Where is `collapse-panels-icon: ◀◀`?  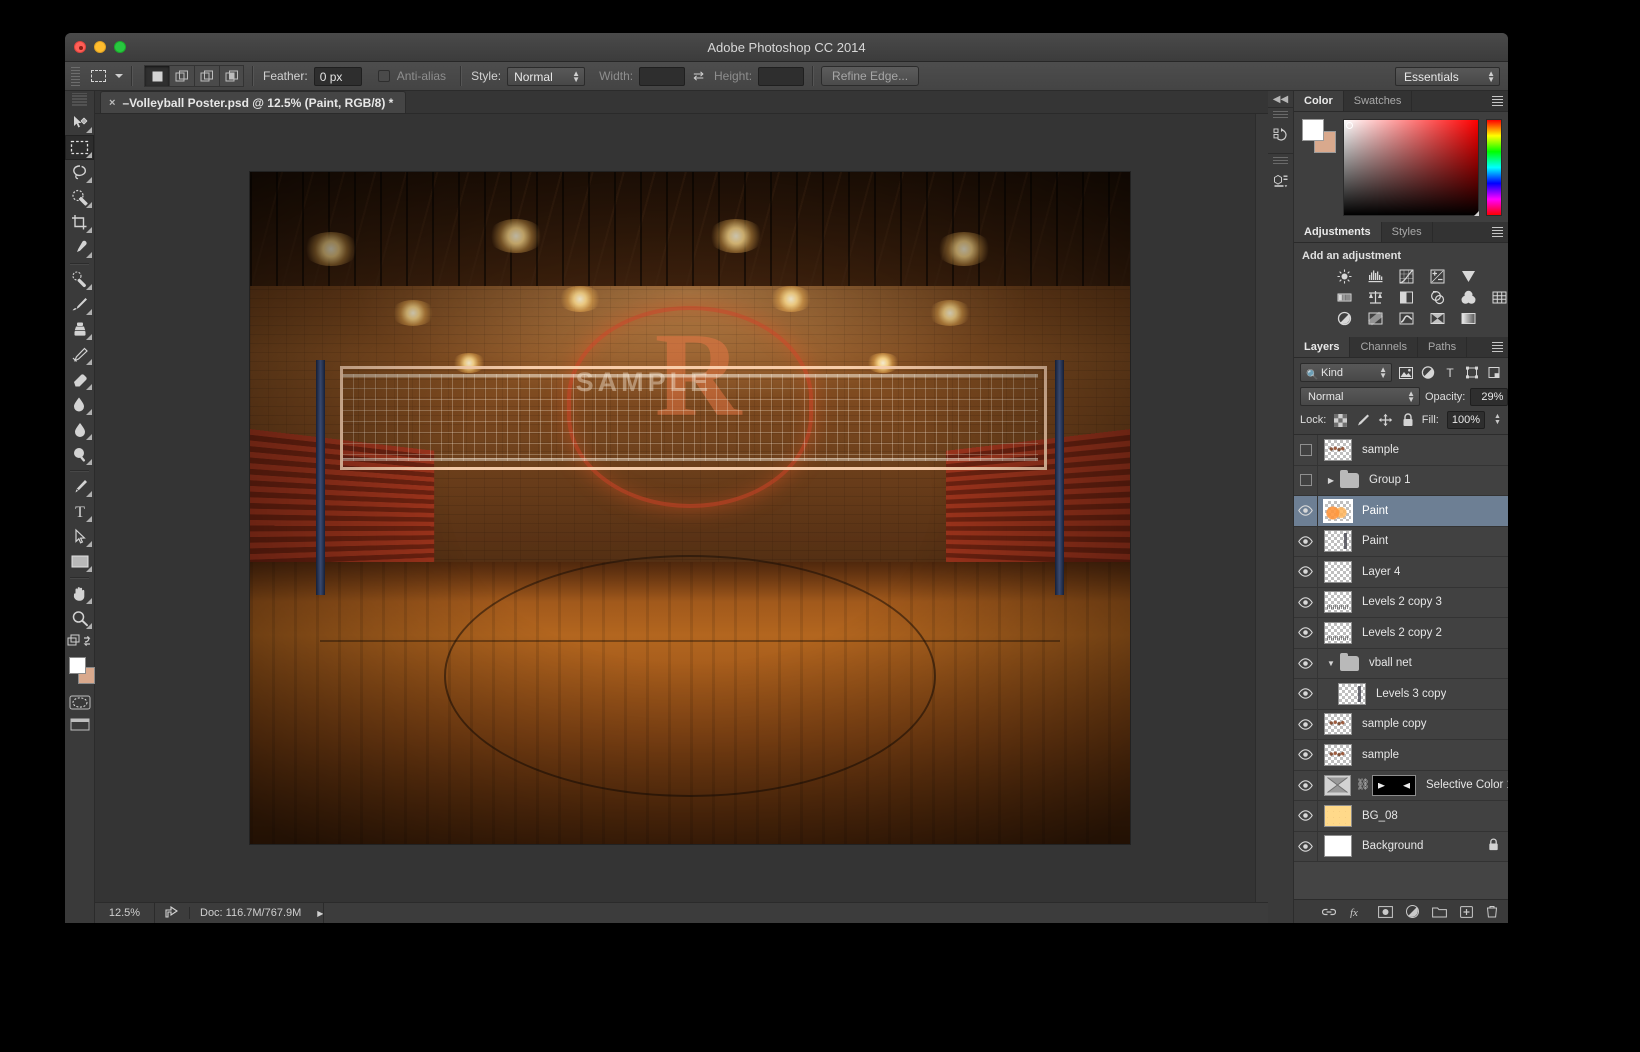 collapse-panels-icon: ◀◀ is located at coordinates (1280, 100).